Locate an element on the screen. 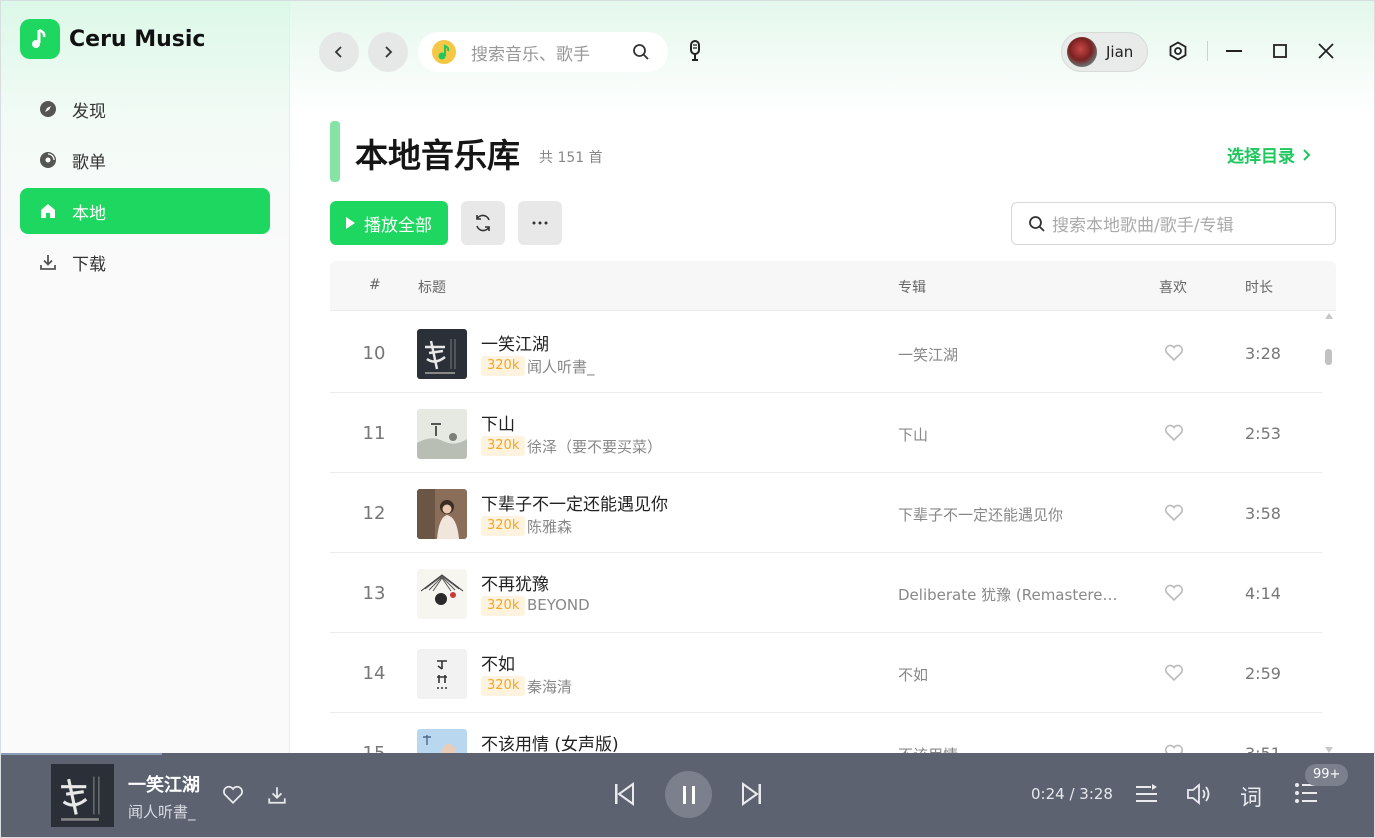  scrollbar-thumb is located at coordinates (1328, 357).